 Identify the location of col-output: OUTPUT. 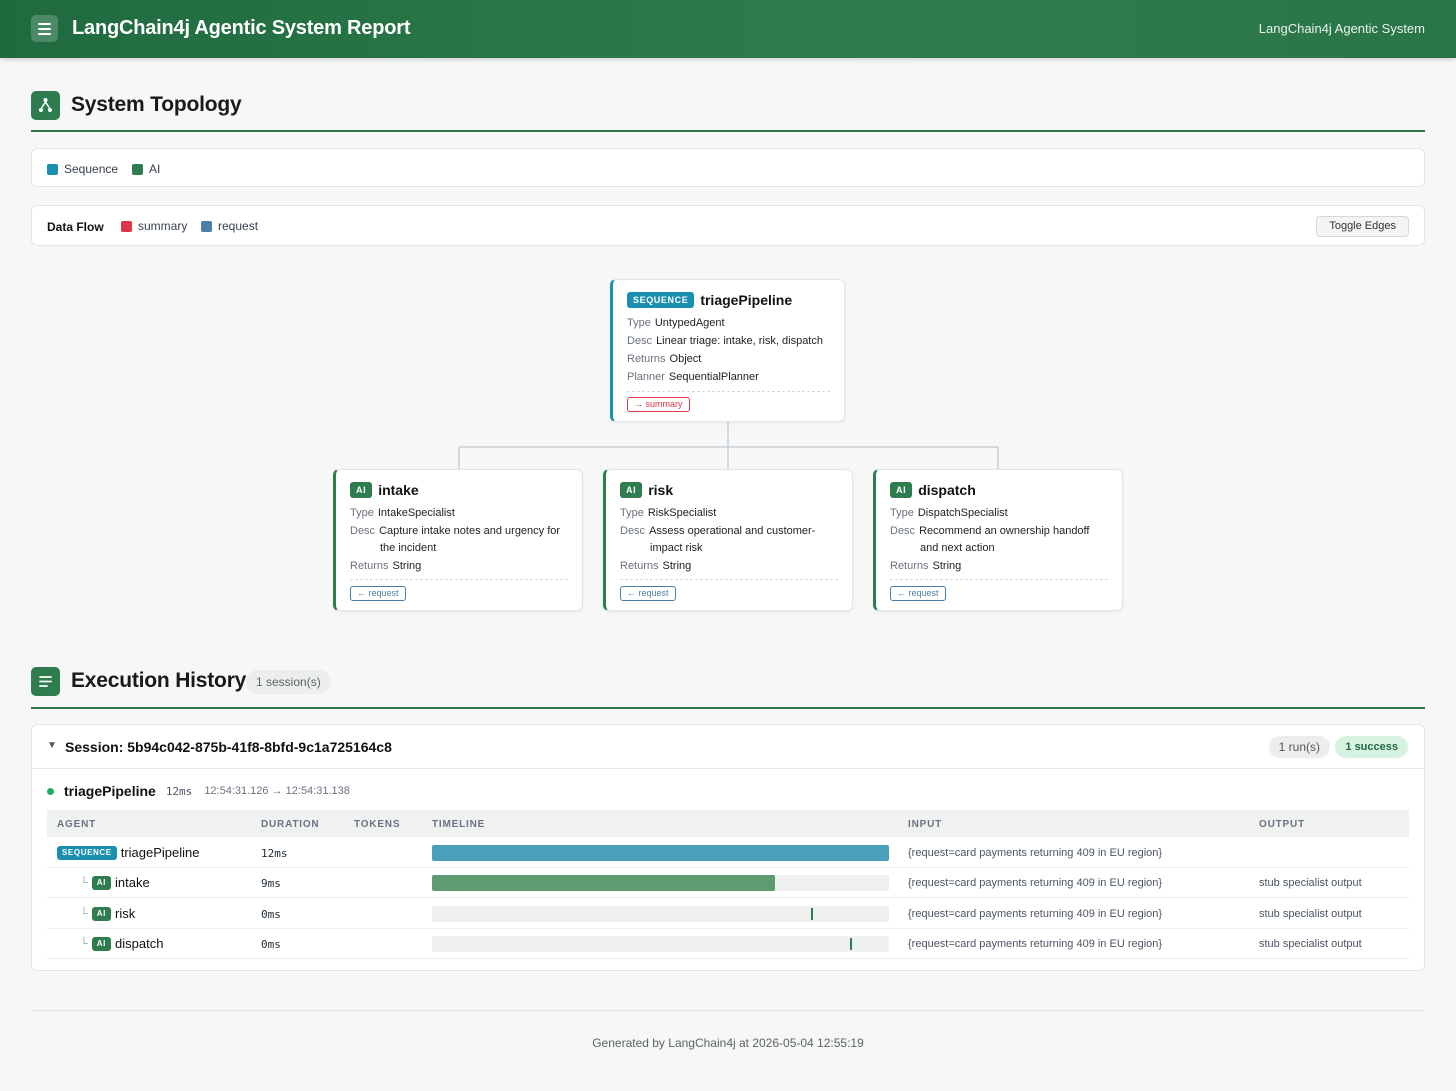
(1282, 824).